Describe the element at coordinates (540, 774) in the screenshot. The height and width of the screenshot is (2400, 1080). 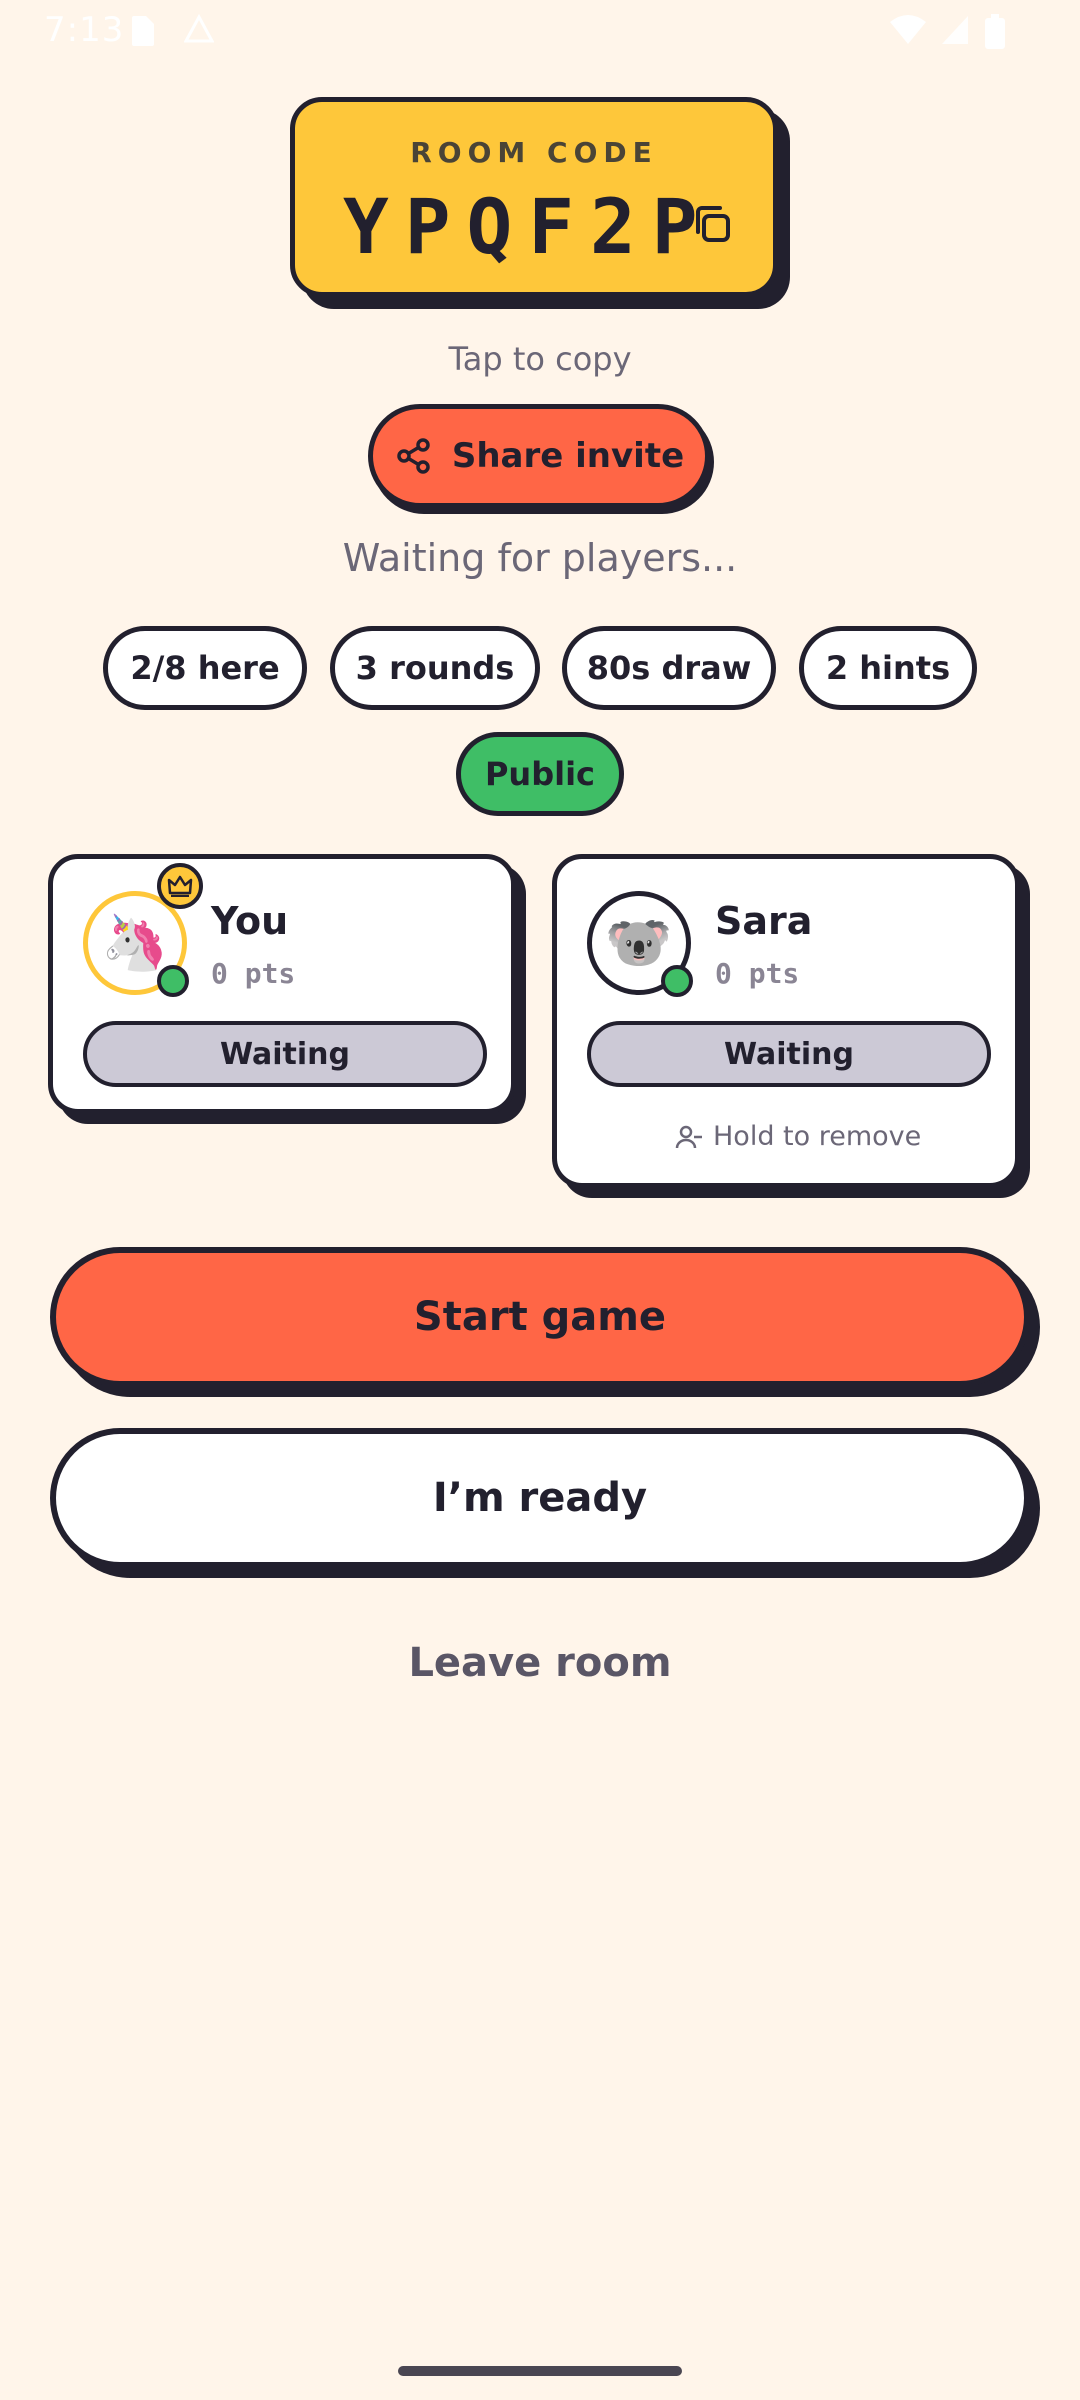
I see `visibility-public-chip: Public` at that location.